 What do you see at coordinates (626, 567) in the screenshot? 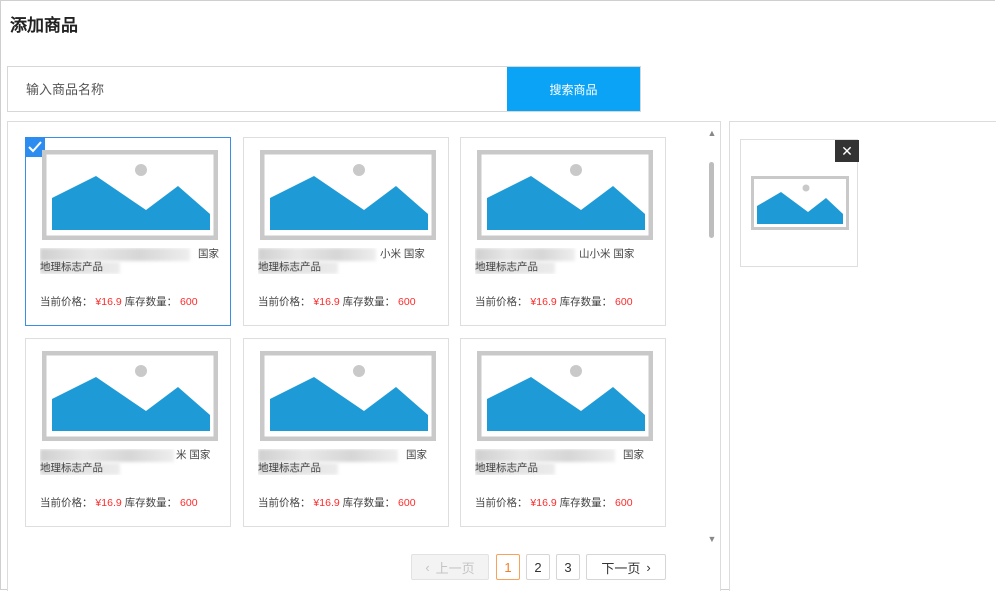
I see `next-page-button: 下一页 ›` at bounding box center [626, 567].